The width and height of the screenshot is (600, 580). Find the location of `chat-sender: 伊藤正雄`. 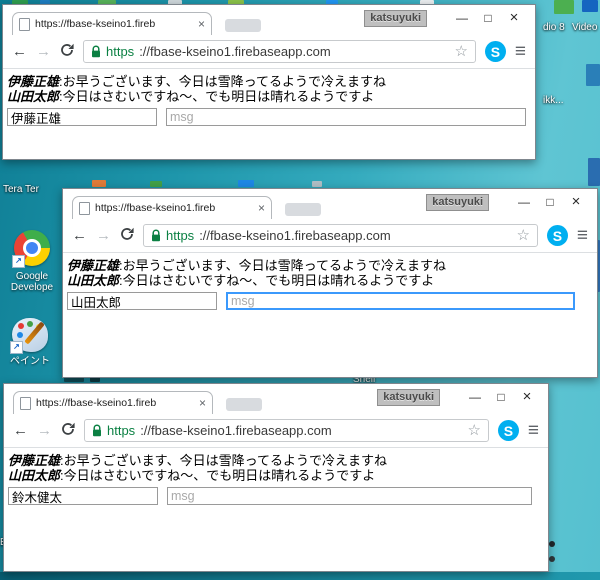

chat-sender: 伊藤正雄 is located at coordinates (34, 460).